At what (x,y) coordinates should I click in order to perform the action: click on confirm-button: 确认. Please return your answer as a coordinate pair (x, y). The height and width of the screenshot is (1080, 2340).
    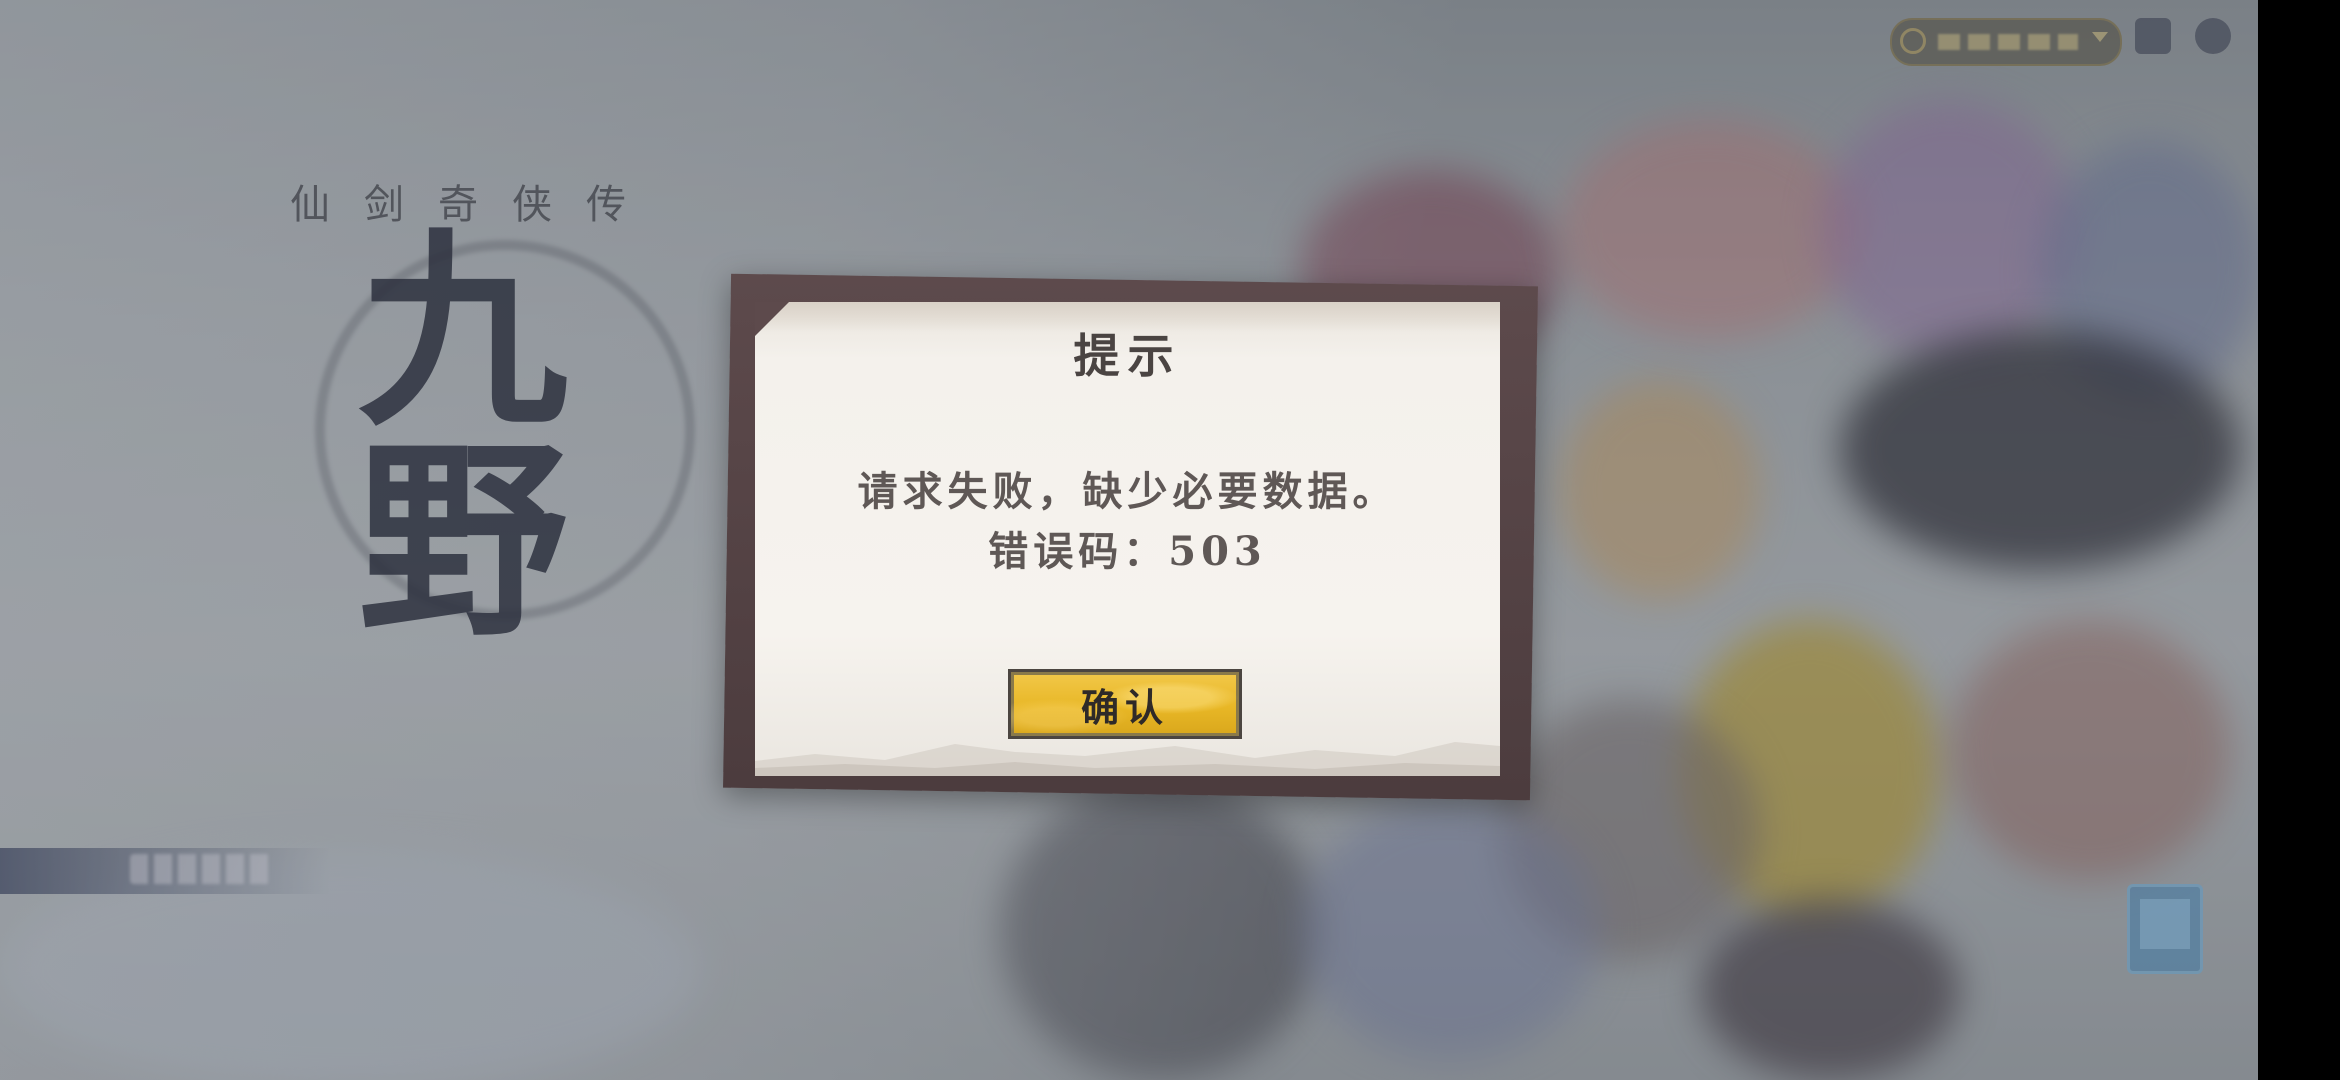
    Looking at the image, I should click on (1125, 704).